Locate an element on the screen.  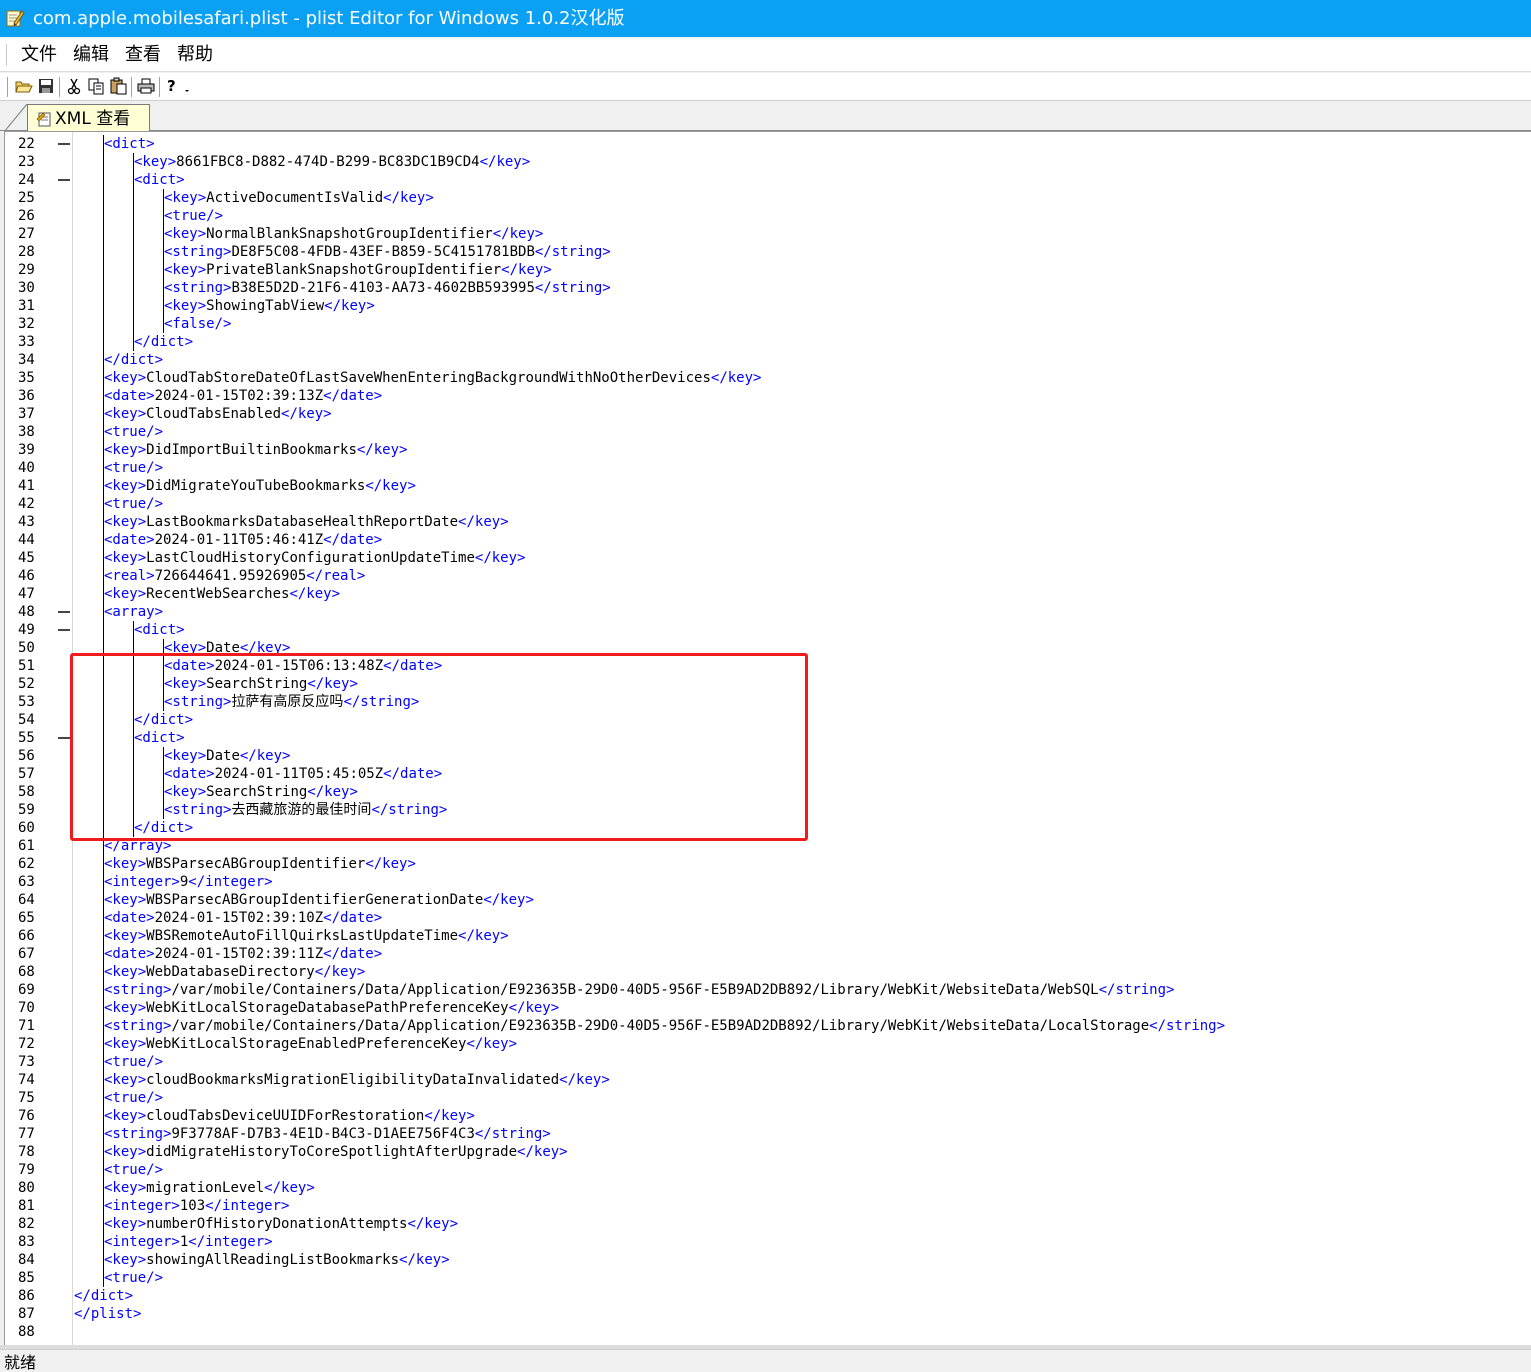
copy-icon is located at coordinates (97, 87).